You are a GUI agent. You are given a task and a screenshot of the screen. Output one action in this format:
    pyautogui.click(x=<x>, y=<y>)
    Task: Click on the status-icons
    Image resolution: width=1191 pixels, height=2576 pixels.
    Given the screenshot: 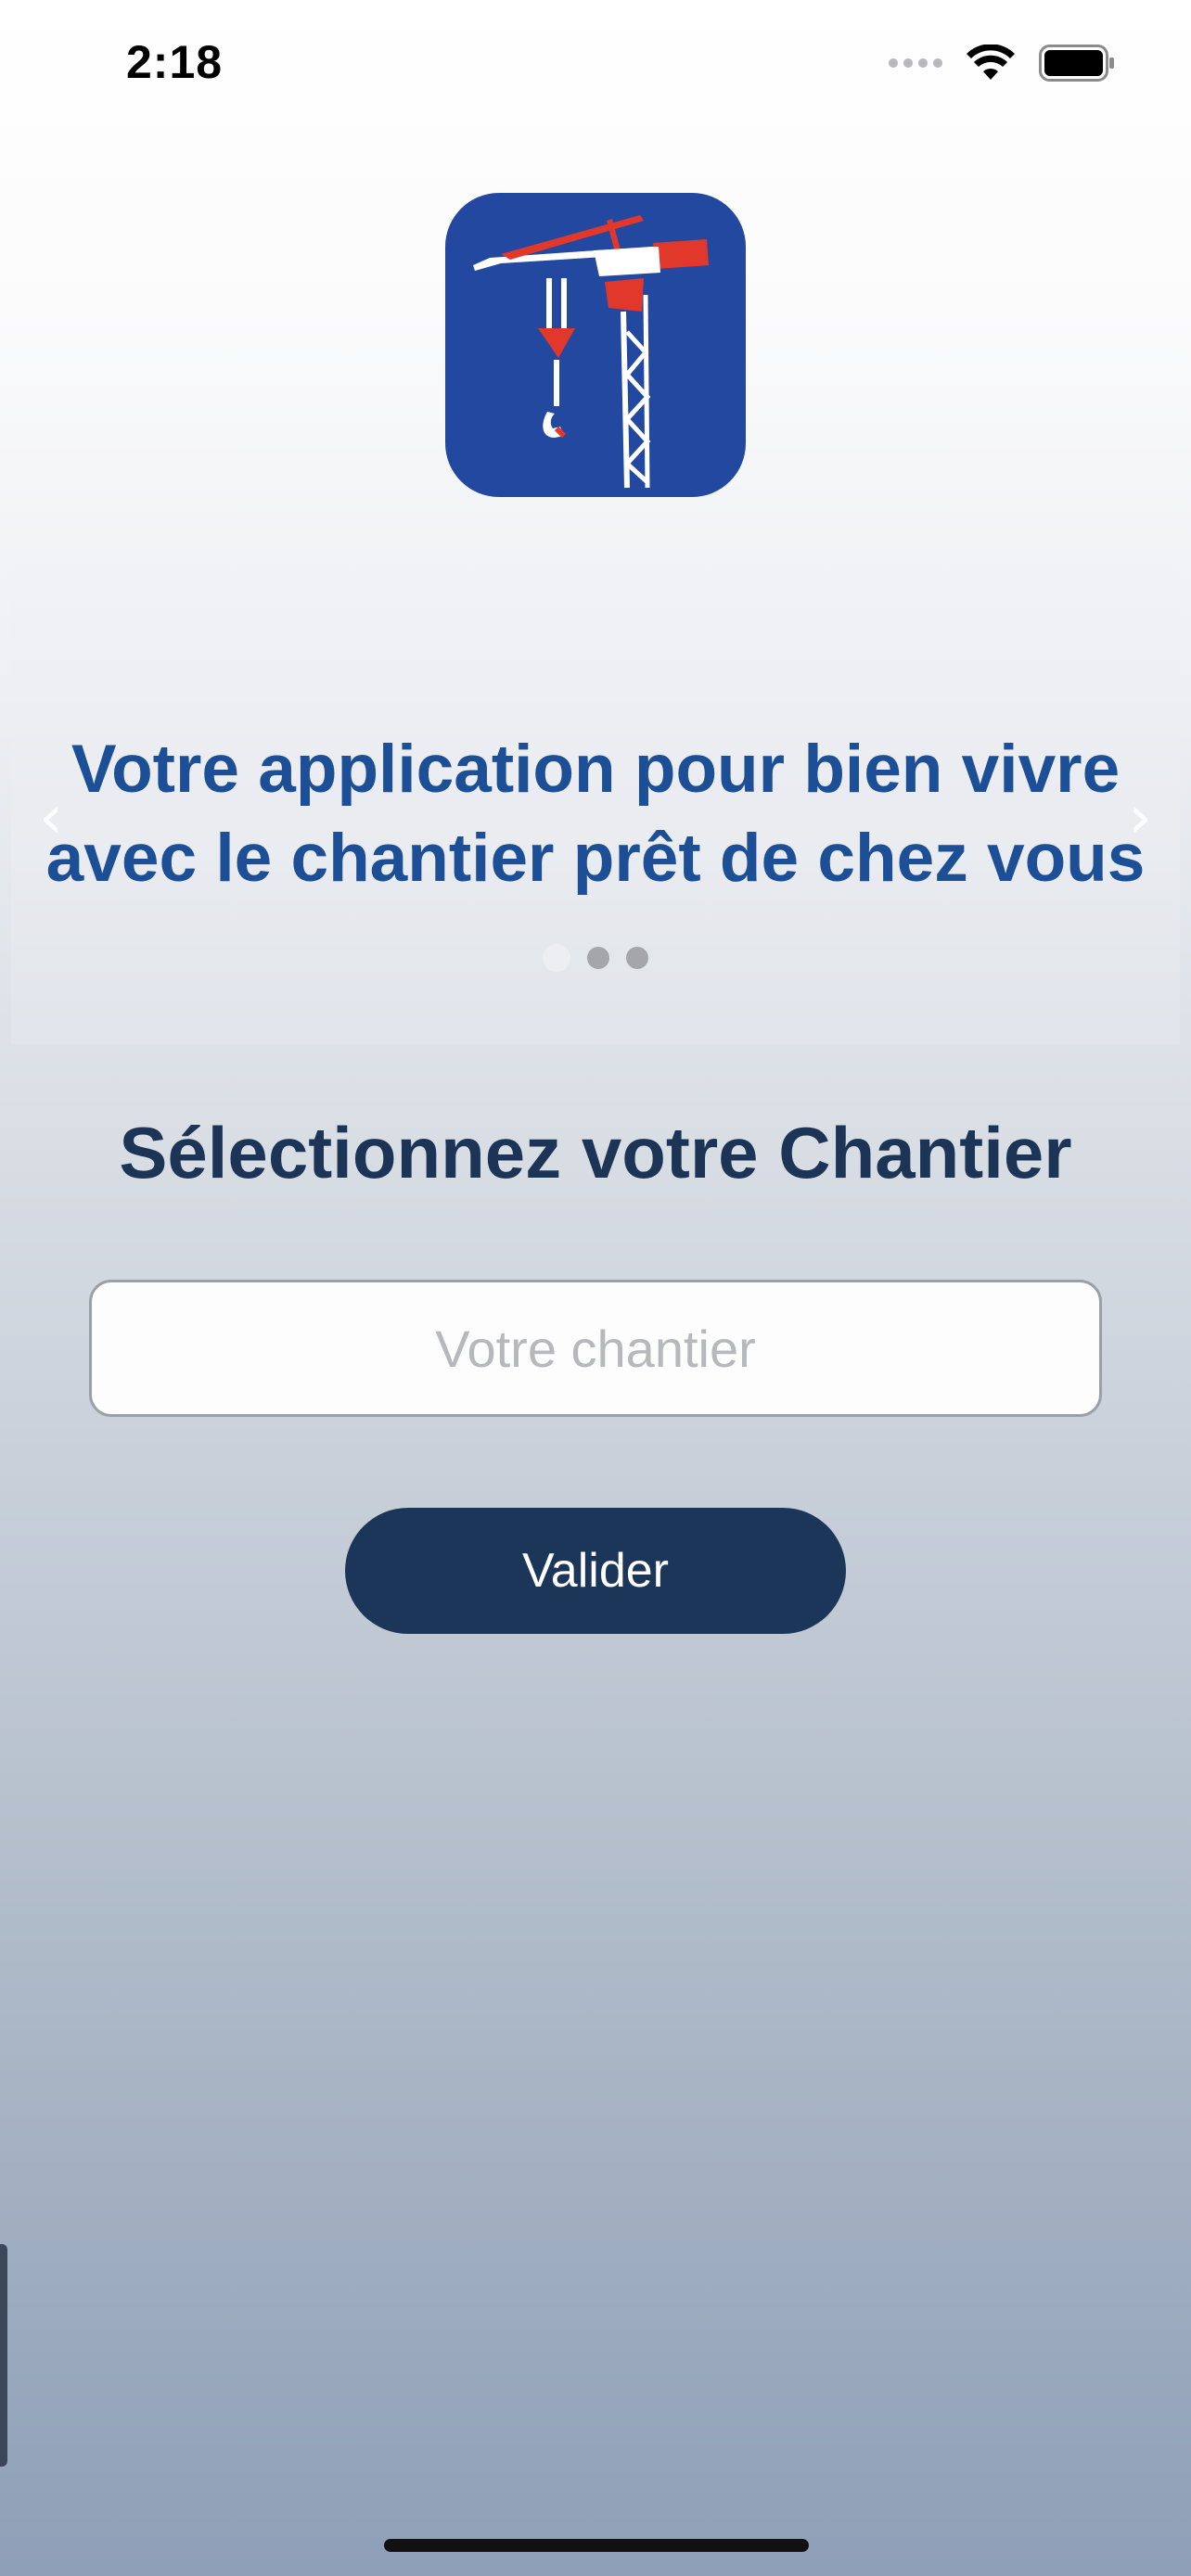 What is the action you would take?
    pyautogui.click(x=1002, y=64)
    